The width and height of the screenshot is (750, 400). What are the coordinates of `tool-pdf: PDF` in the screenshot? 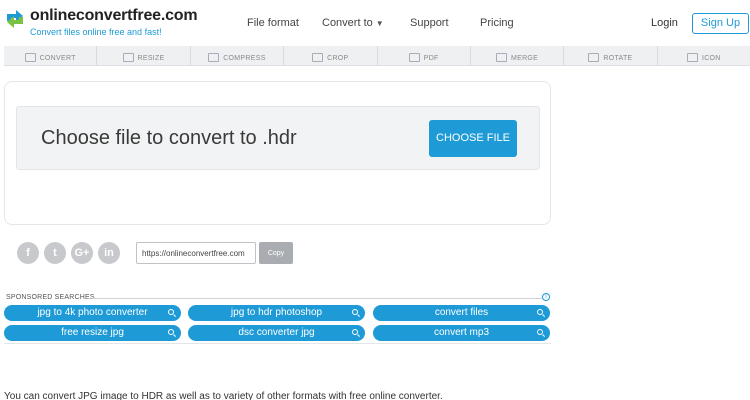 It's located at (424, 55).